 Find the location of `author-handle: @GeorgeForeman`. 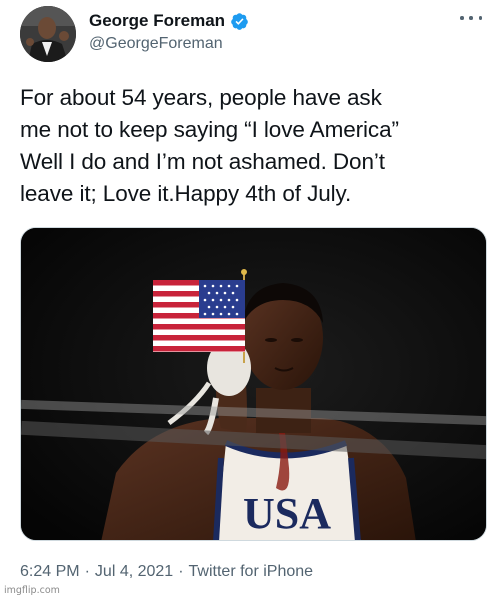

author-handle: @GeorgeForeman is located at coordinates (156, 44).